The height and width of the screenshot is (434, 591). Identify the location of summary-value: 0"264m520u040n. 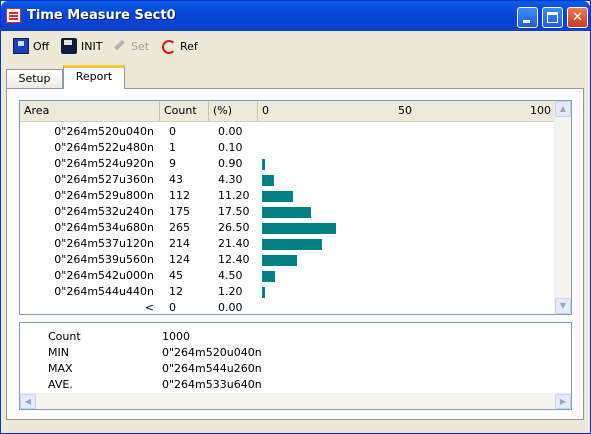
(212, 352).